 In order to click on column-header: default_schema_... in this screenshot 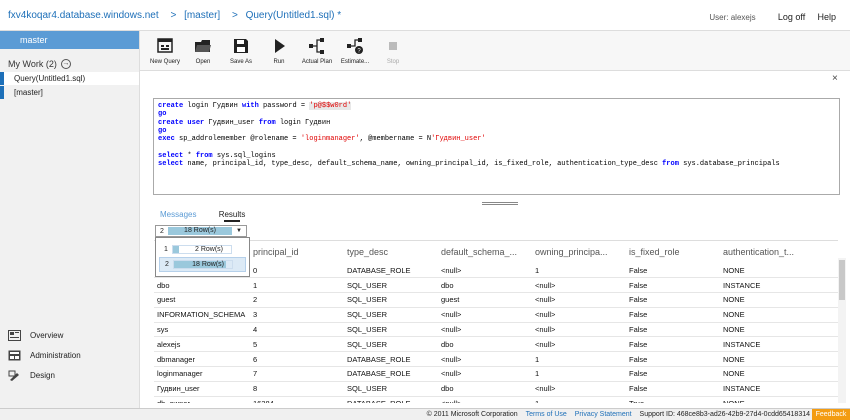, I will do `click(485, 252)`.